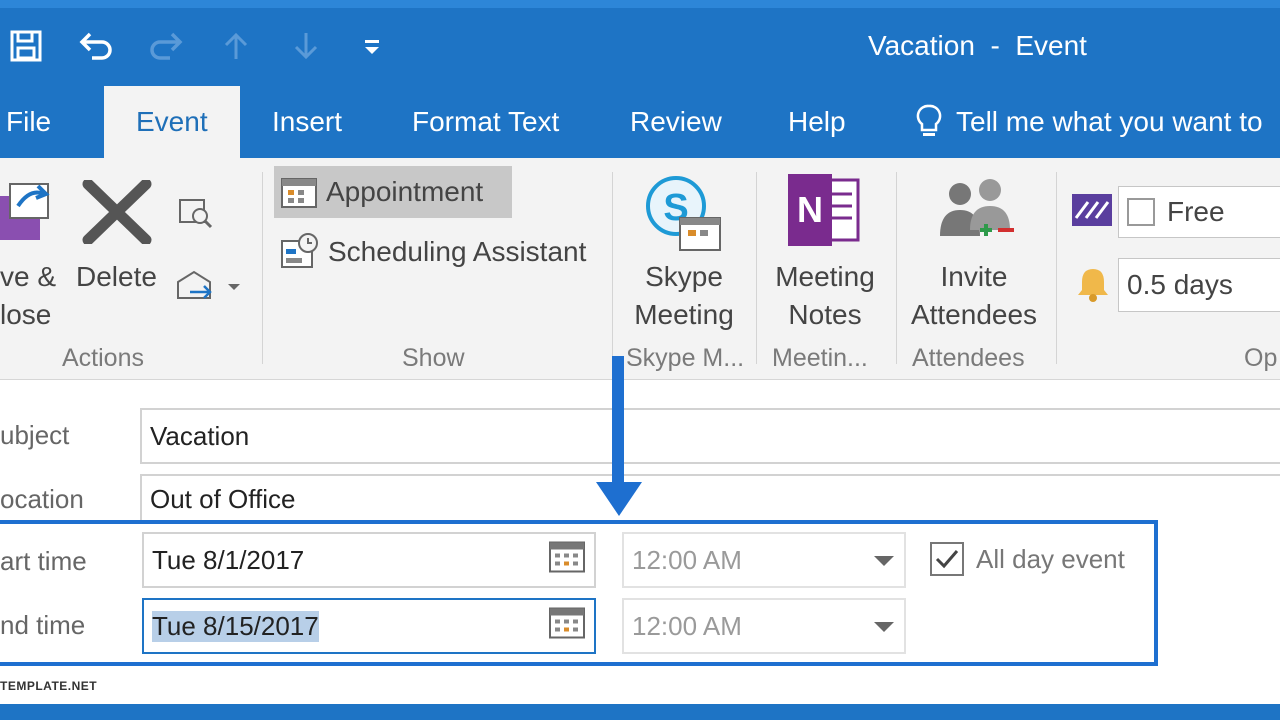 The width and height of the screenshot is (1280, 720). What do you see at coordinates (28, 211) in the screenshot?
I see `save-close-icon` at bounding box center [28, 211].